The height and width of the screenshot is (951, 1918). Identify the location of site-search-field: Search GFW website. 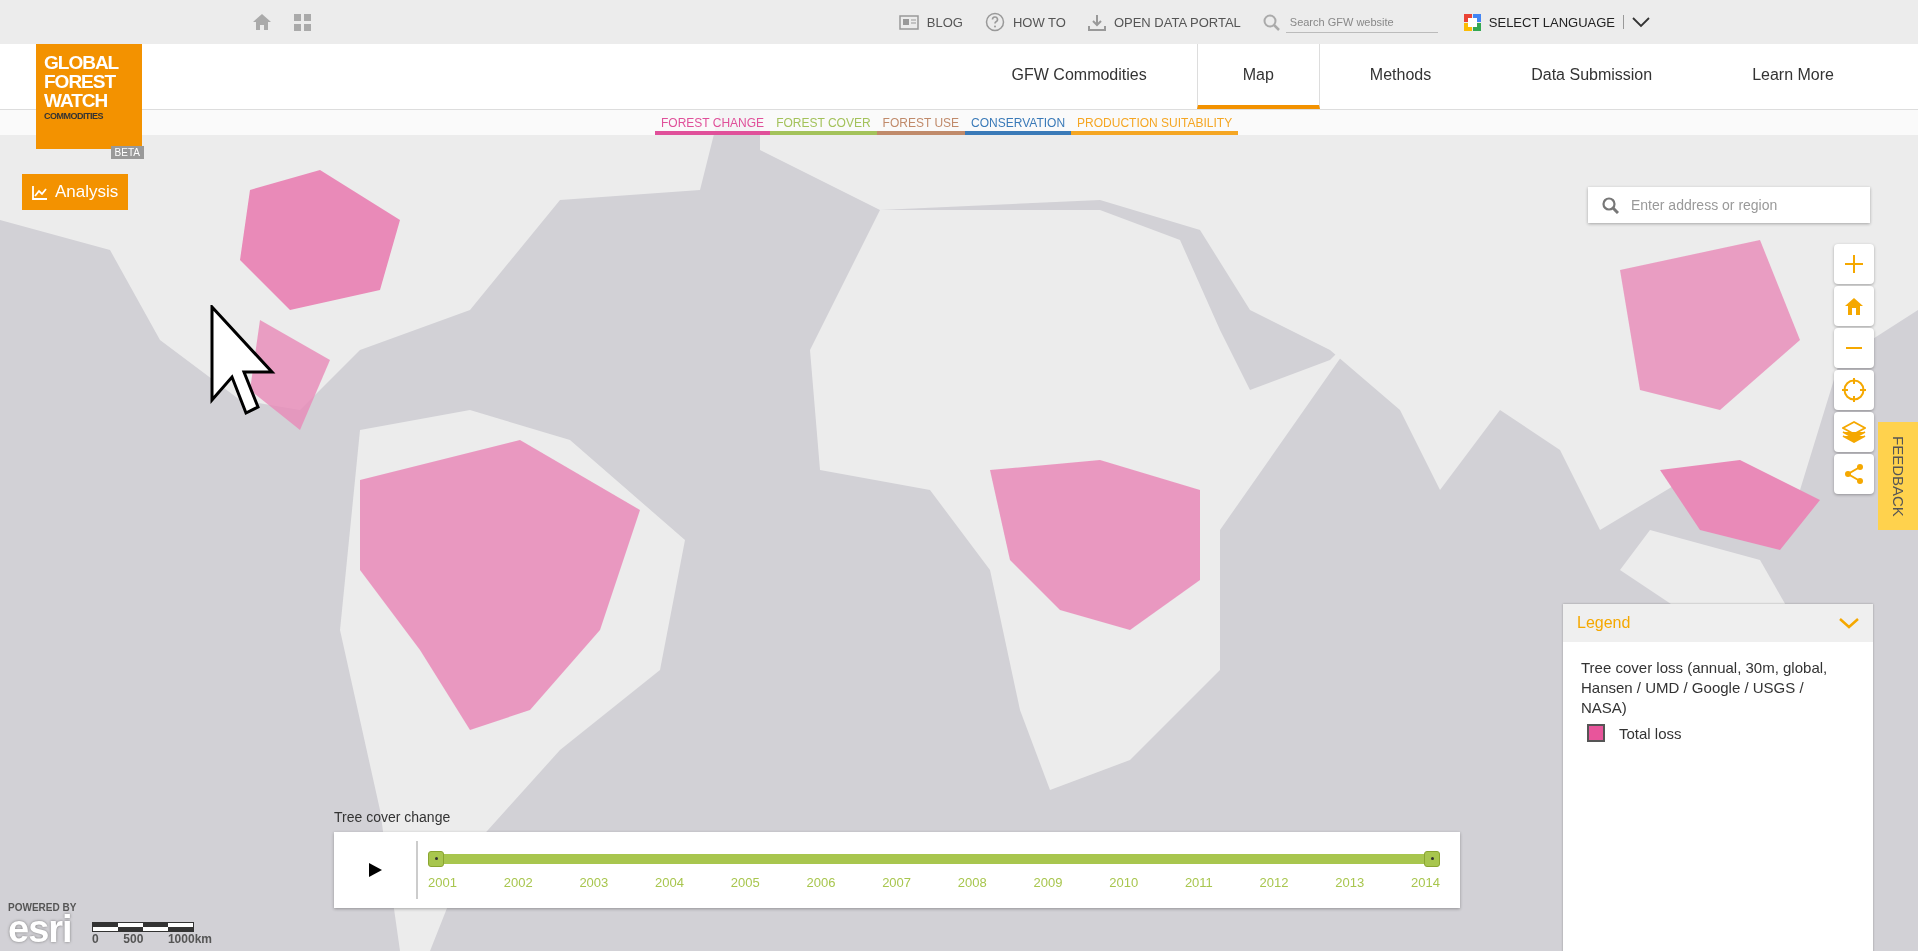
(1361, 22).